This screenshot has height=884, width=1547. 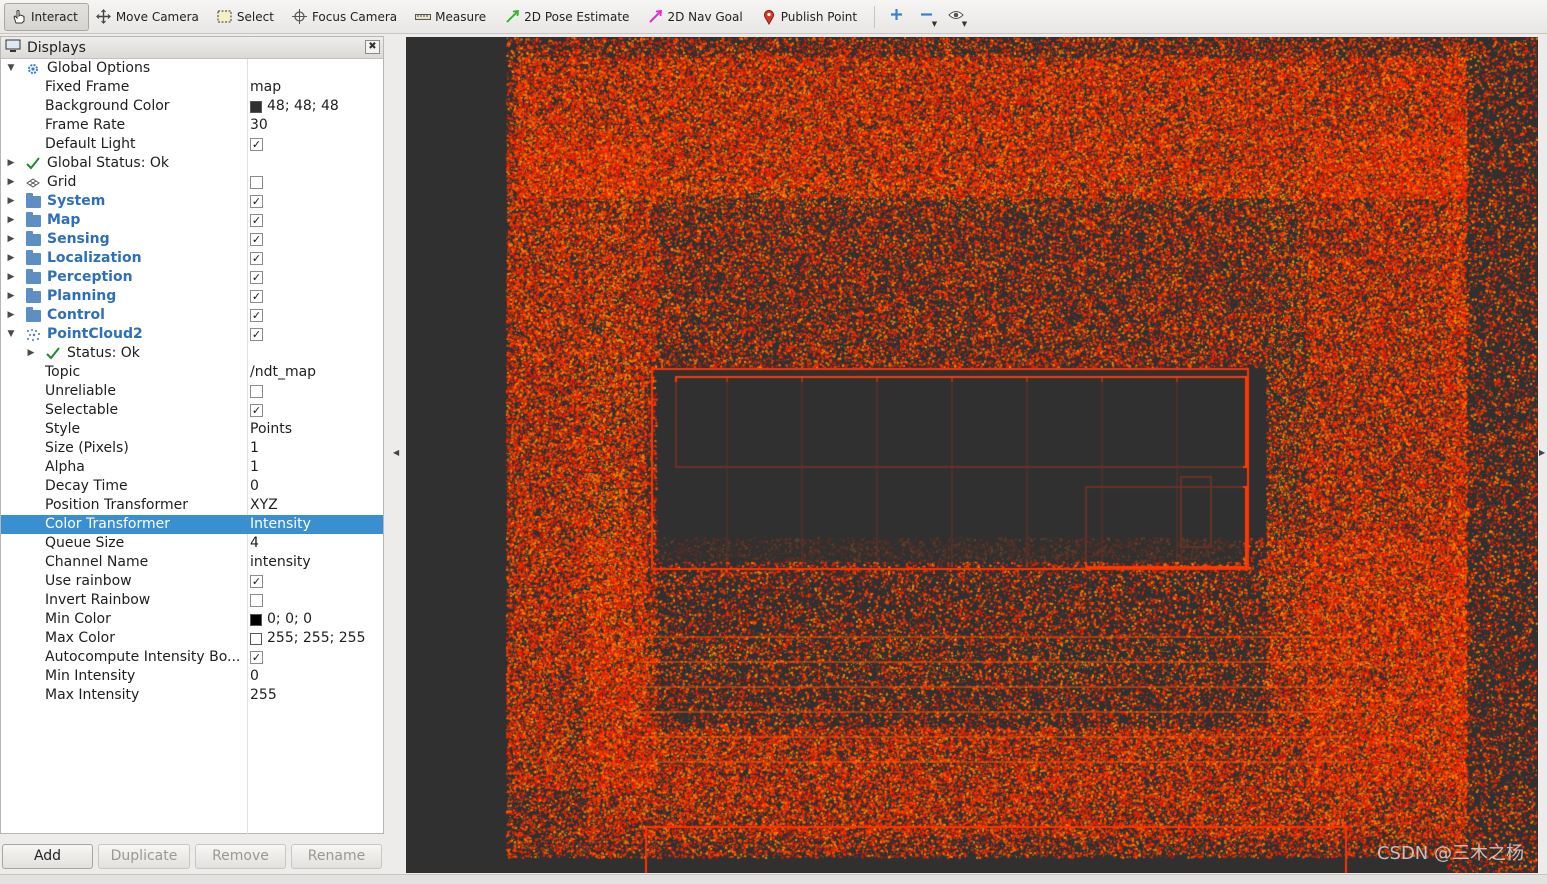 I want to click on tree-row-system: ▶ System ✓, so click(x=192, y=201).